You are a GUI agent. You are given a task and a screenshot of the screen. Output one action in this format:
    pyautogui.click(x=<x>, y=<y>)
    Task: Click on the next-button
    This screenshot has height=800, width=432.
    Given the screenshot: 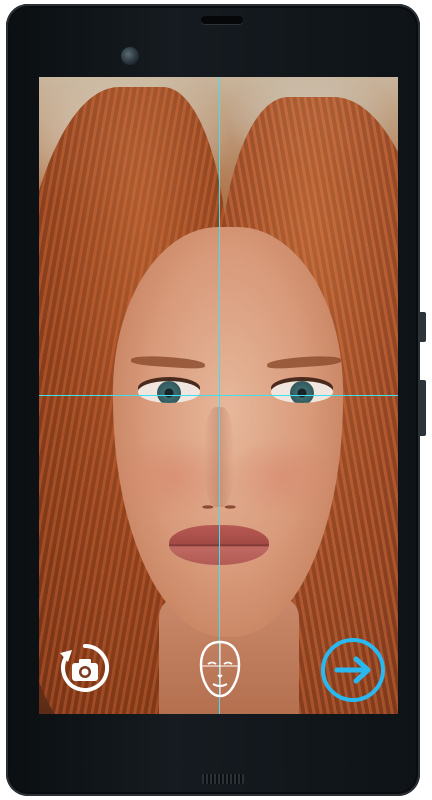 What is the action you would take?
    pyautogui.click(x=353, y=670)
    